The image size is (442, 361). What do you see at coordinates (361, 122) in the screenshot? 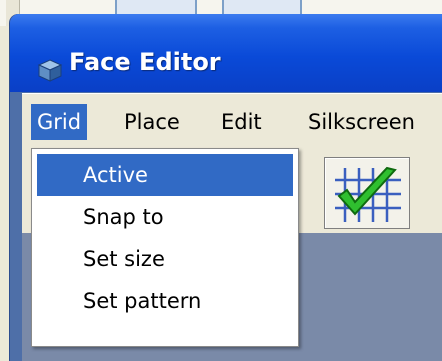
I see `menu-silkscreen: Silkscreen` at bounding box center [361, 122].